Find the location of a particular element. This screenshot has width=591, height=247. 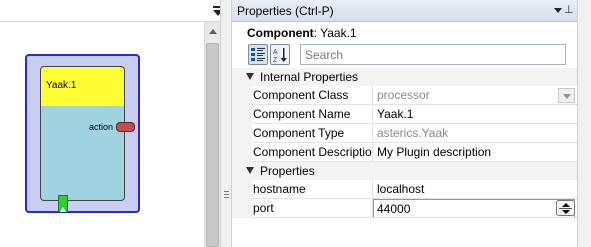

component-header: Yaak.1 is located at coordinates (82, 86).